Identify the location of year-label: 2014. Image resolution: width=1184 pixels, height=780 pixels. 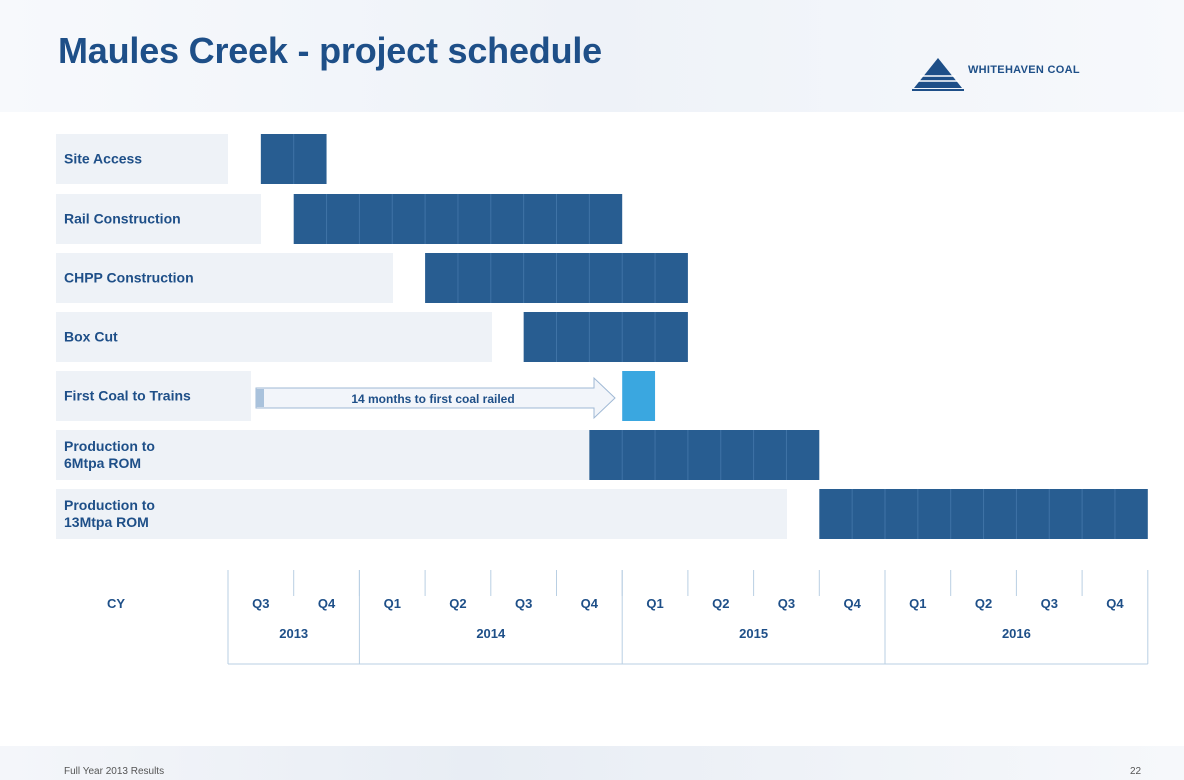
(491, 633).